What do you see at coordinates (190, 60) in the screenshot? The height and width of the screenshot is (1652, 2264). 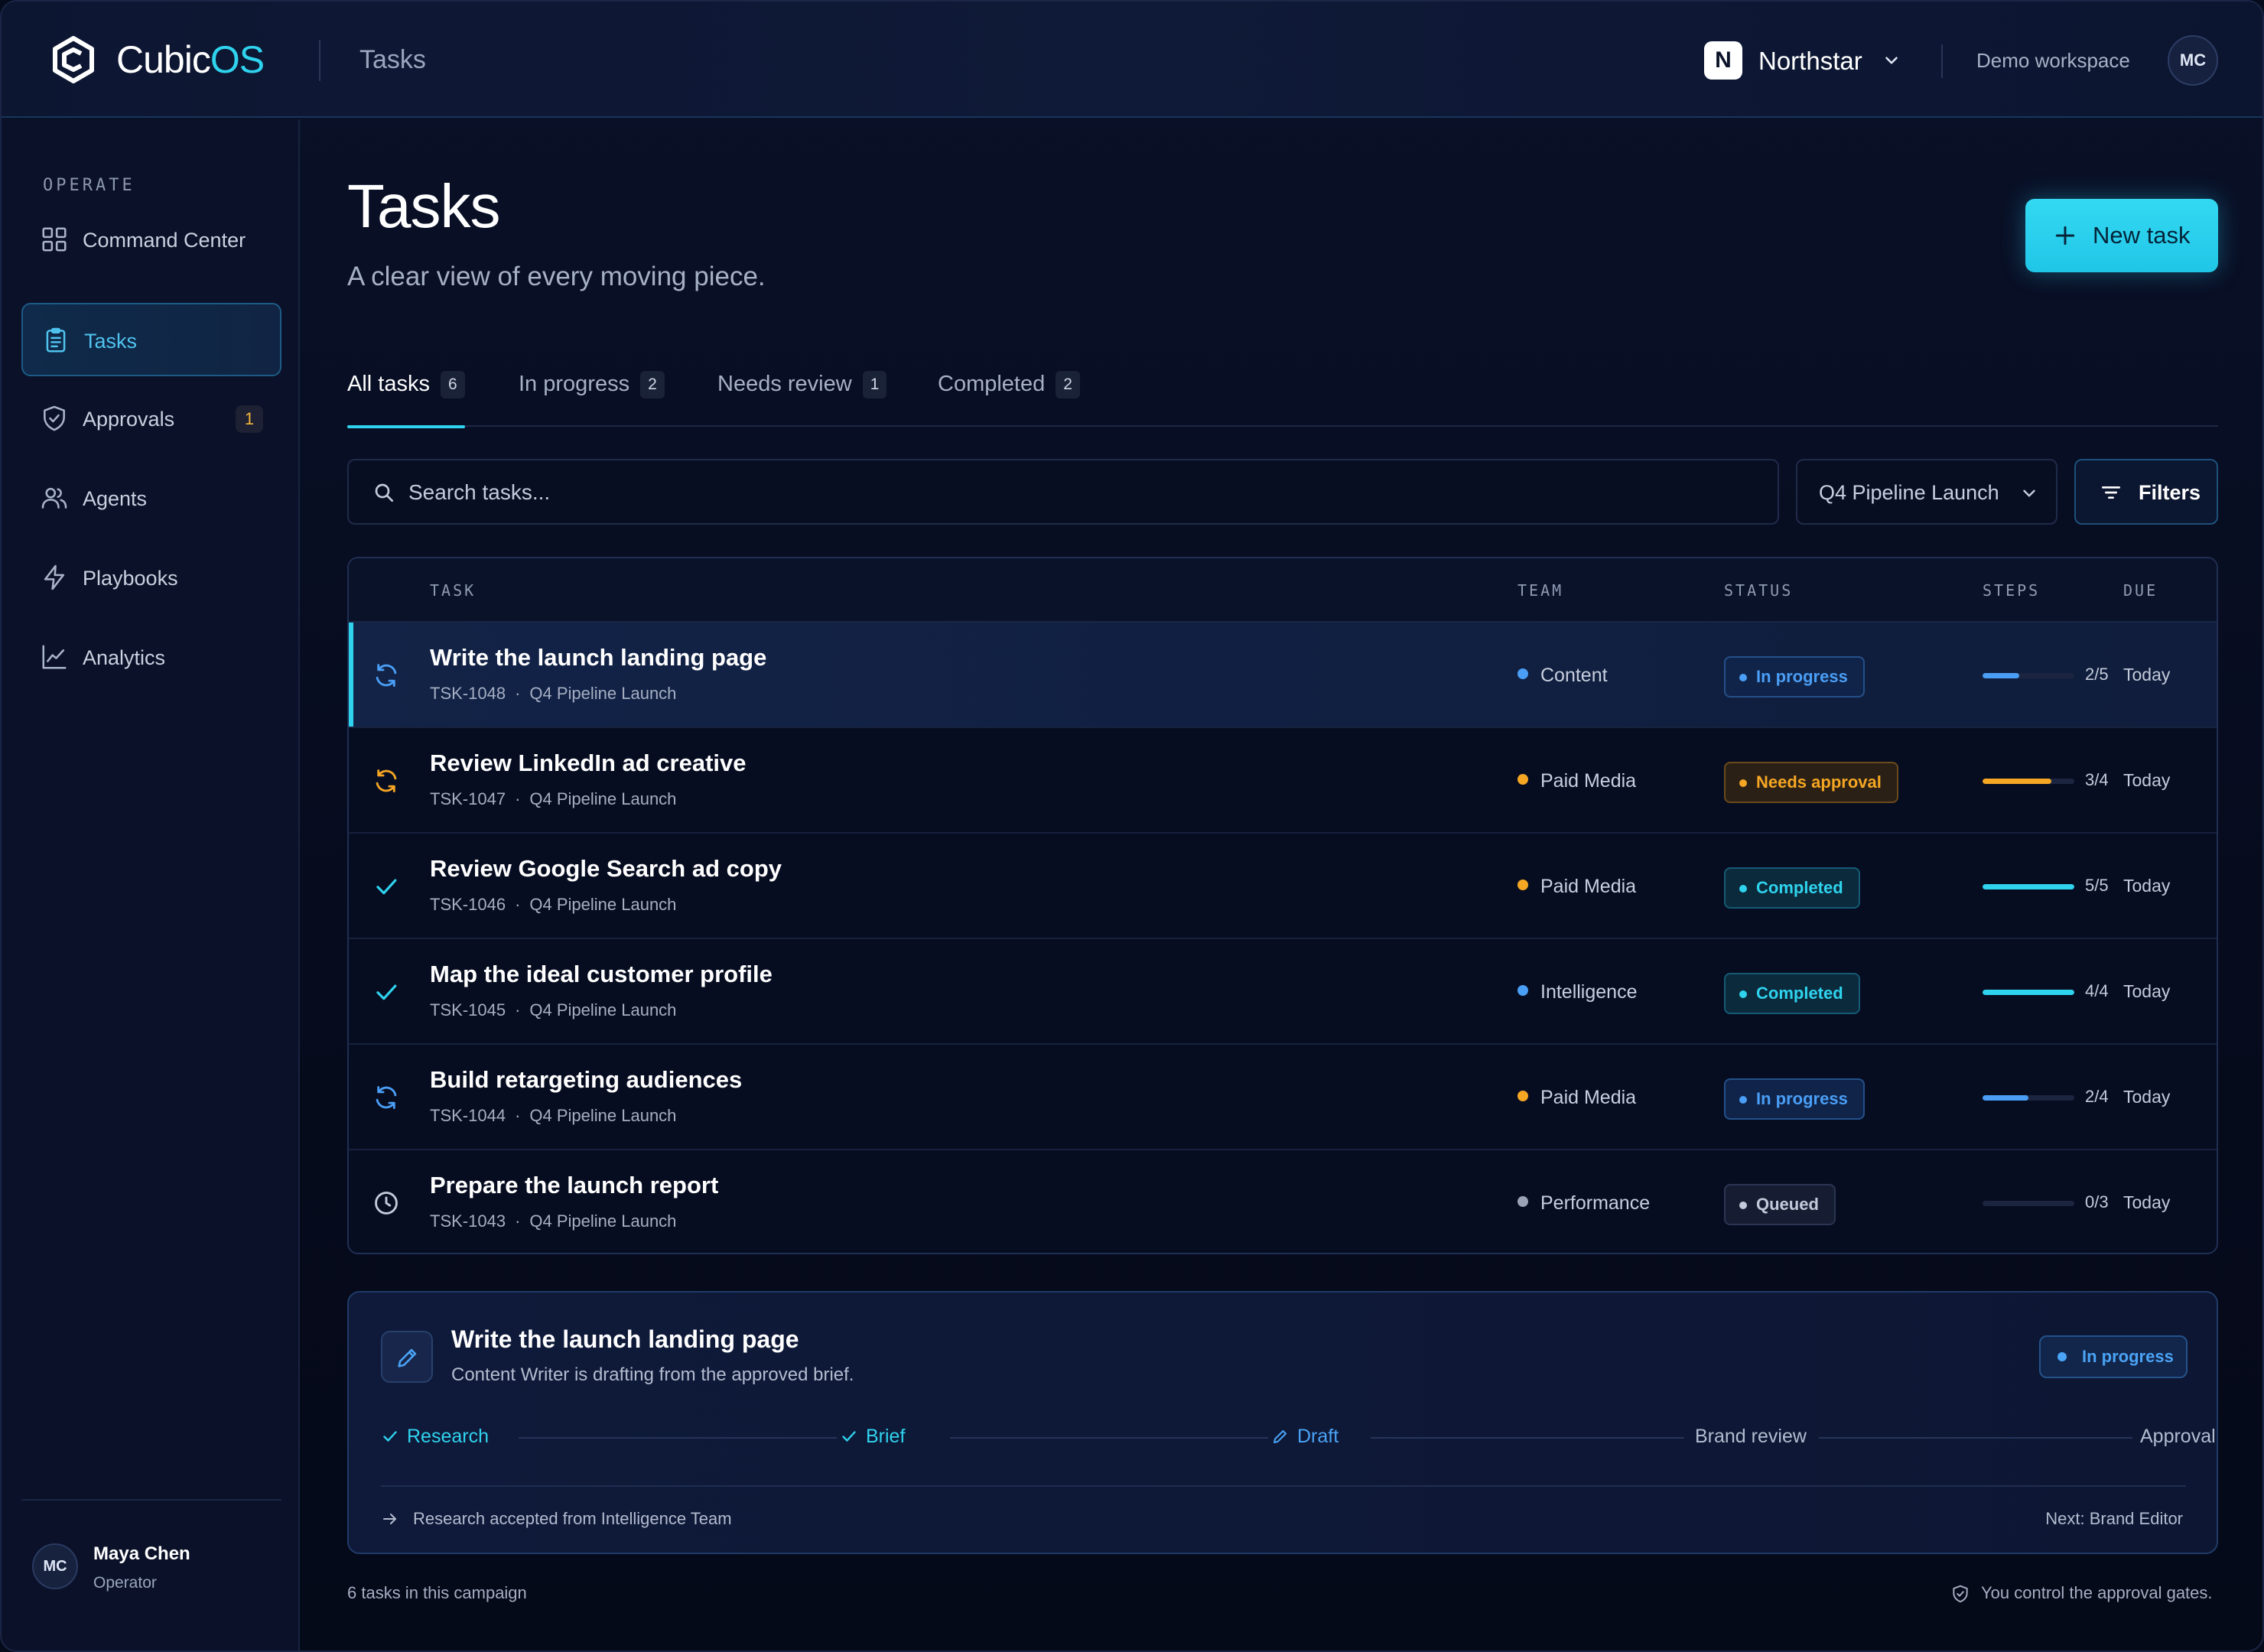 I see `brand-logo: CubicOS` at bounding box center [190, 60].